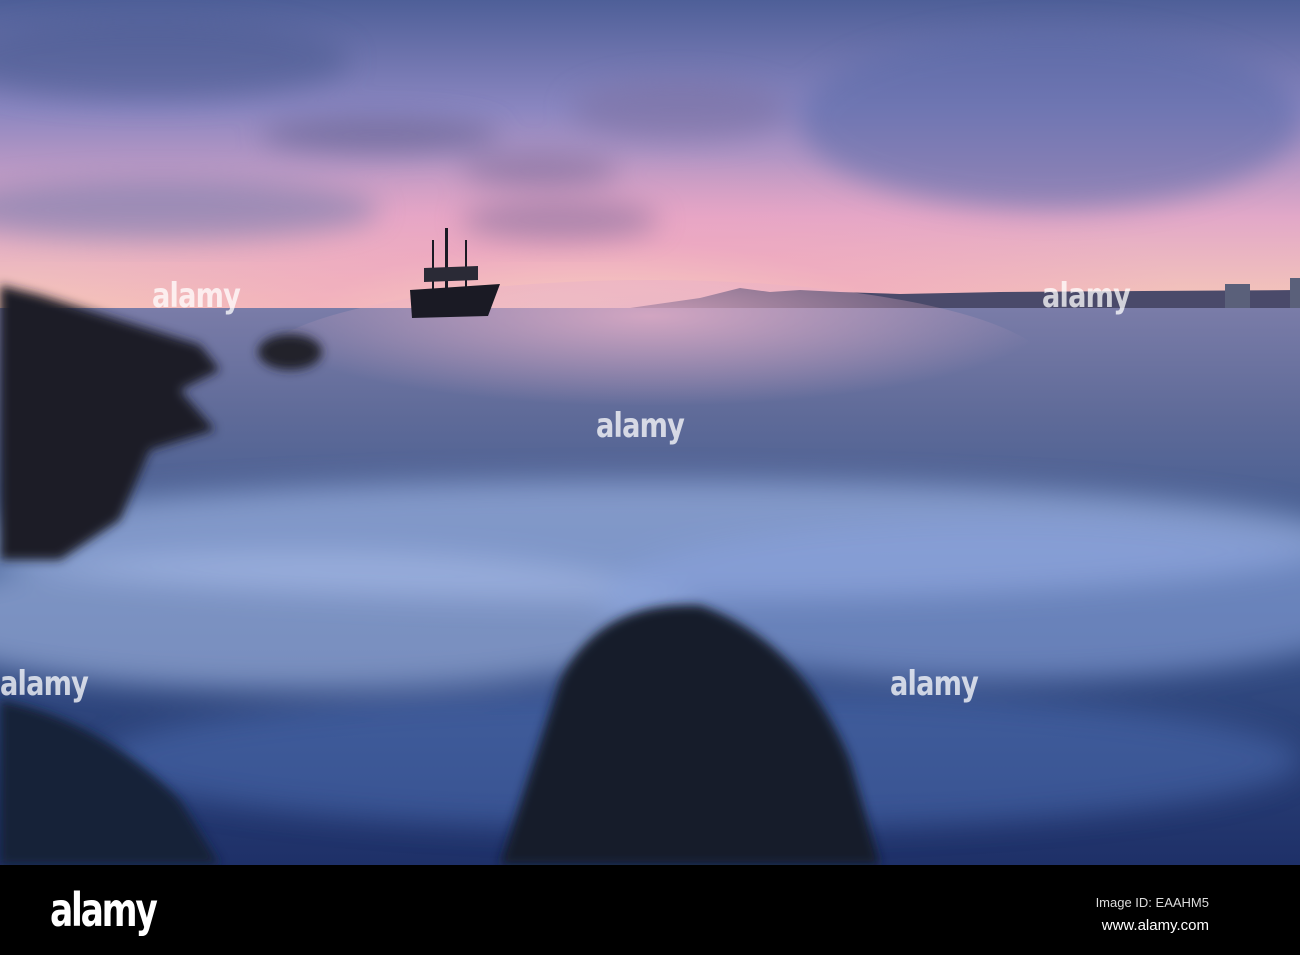  What do you see at coordinates (650, 910) in the screenshot?
I see `footer-bar: alamy Image ID: EAAHM5 www.alamy.com` at bounding box center [650, 910].